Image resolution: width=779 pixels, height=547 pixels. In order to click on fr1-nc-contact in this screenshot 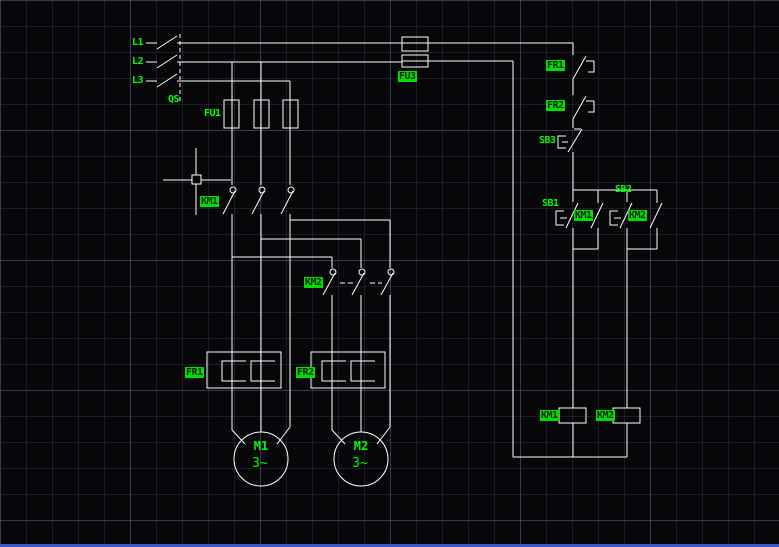, I will do `click(583, 75)`.